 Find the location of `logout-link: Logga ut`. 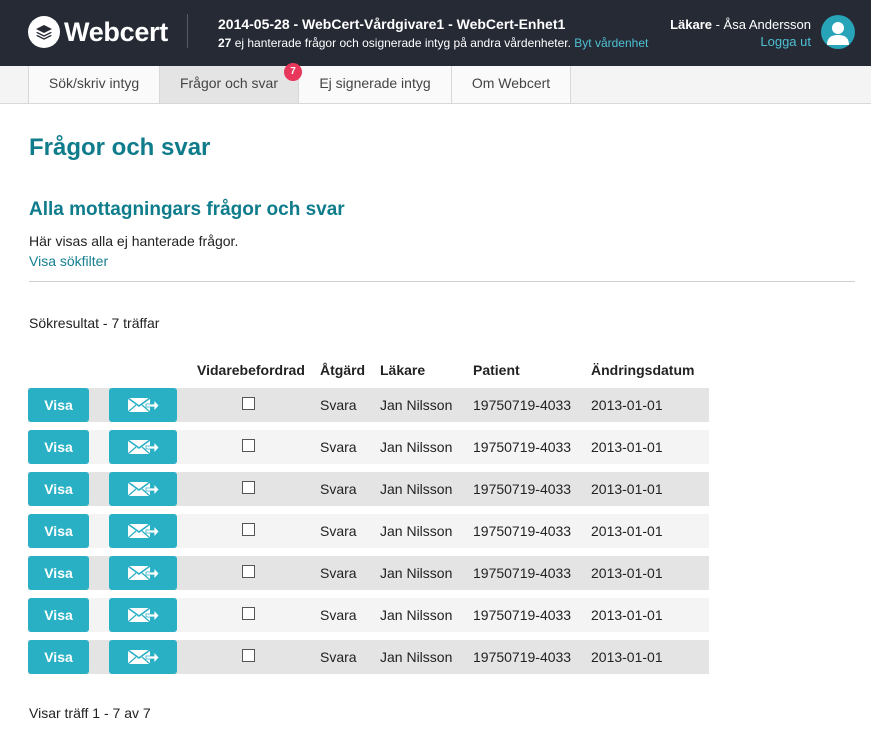

logout-link: Logga ut is located at coordinates (740, 41).